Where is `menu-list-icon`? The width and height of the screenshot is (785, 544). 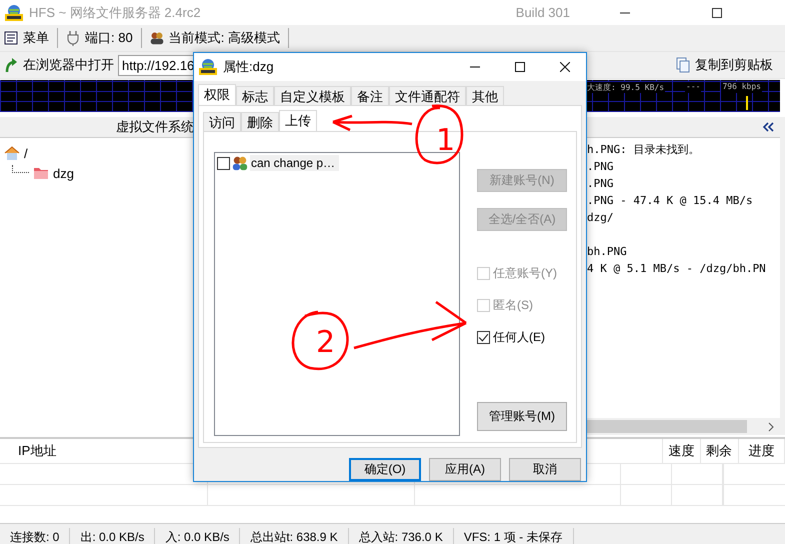
menu-list-icon is located at coordinates (11, 38).